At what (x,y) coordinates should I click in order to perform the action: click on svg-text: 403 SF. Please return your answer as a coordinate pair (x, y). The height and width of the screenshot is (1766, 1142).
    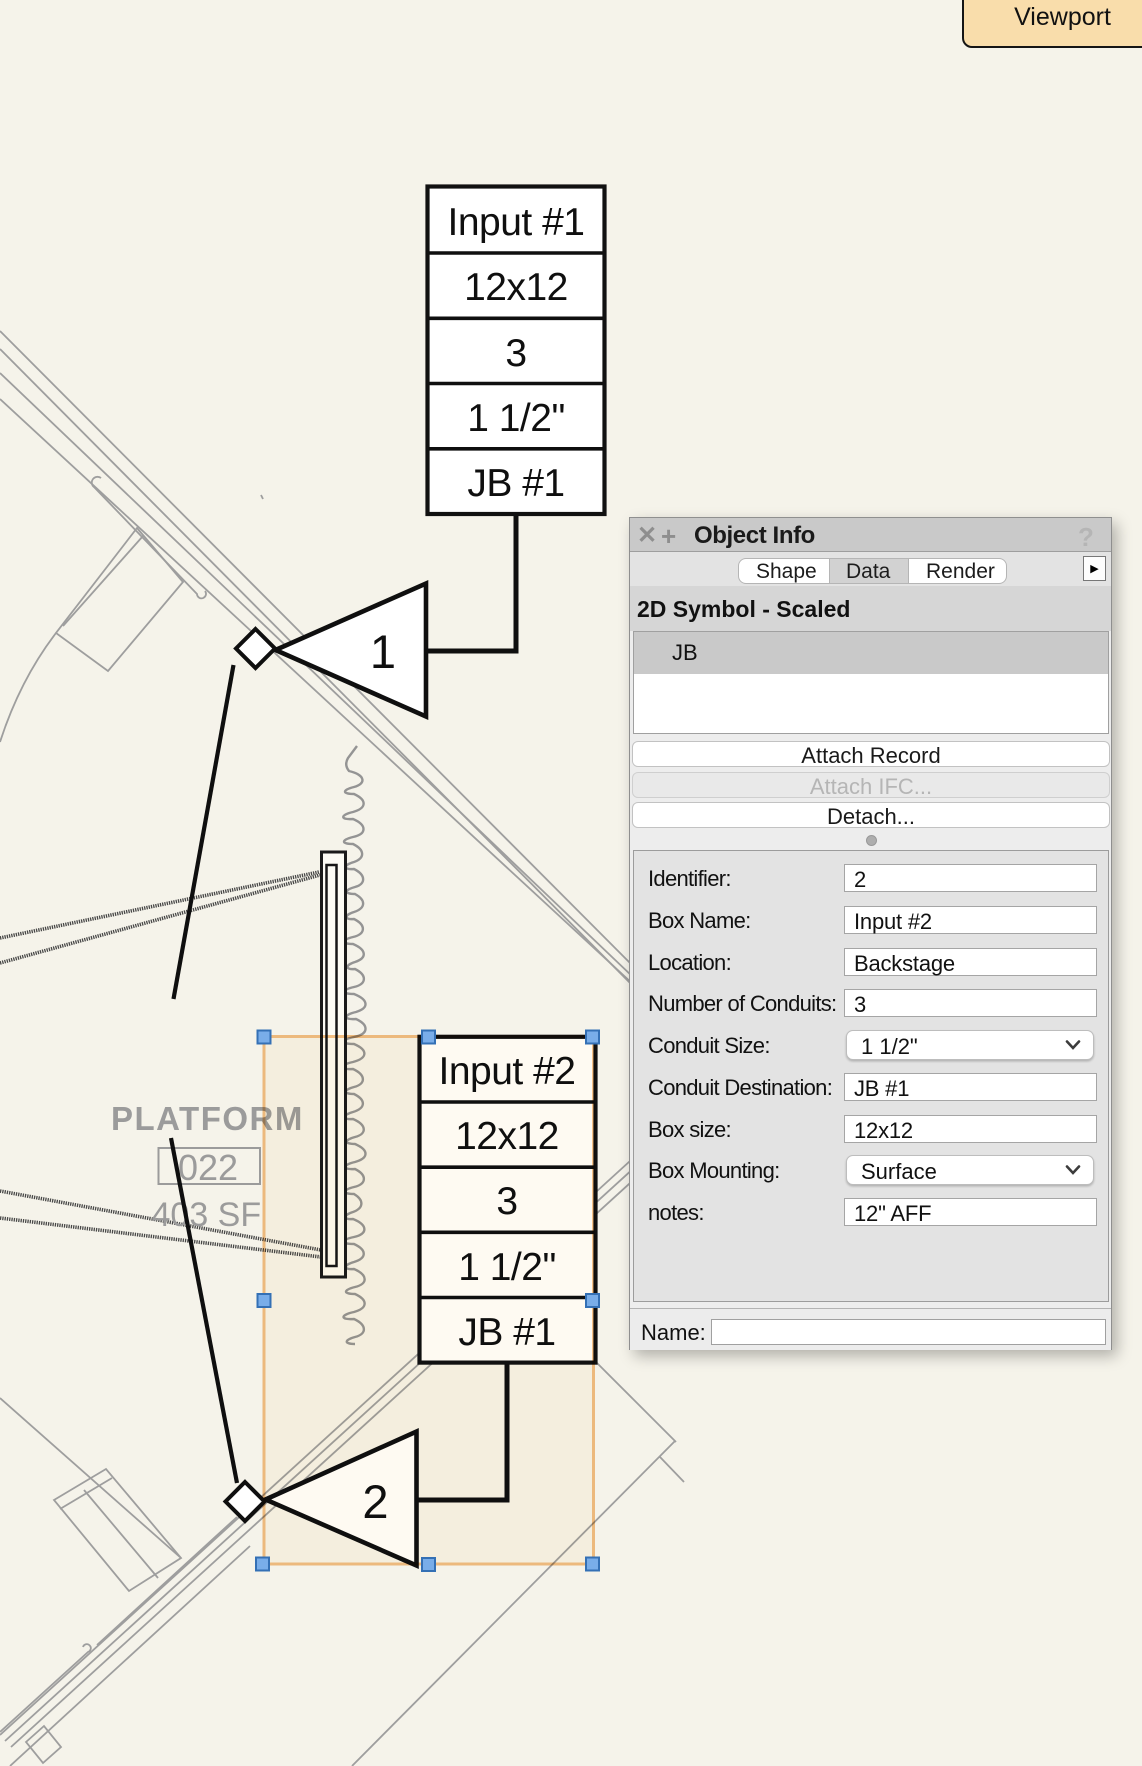
    Looking at the image, I should click on (207, 1215).